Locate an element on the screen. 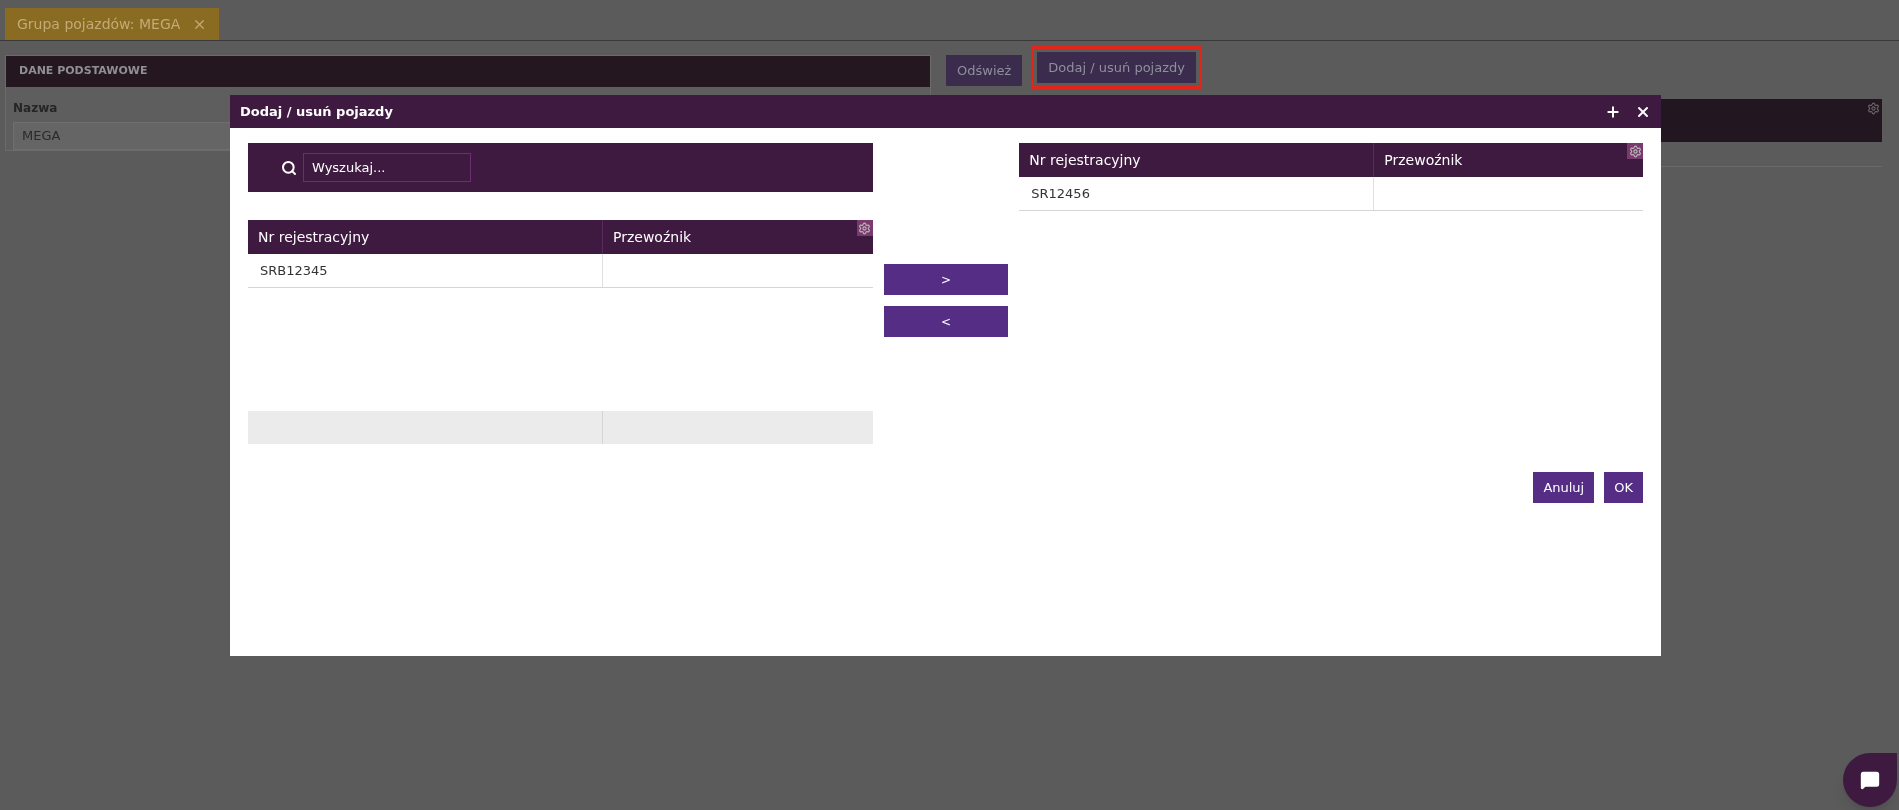  chat-icon is located at coordinates (1870, 780).